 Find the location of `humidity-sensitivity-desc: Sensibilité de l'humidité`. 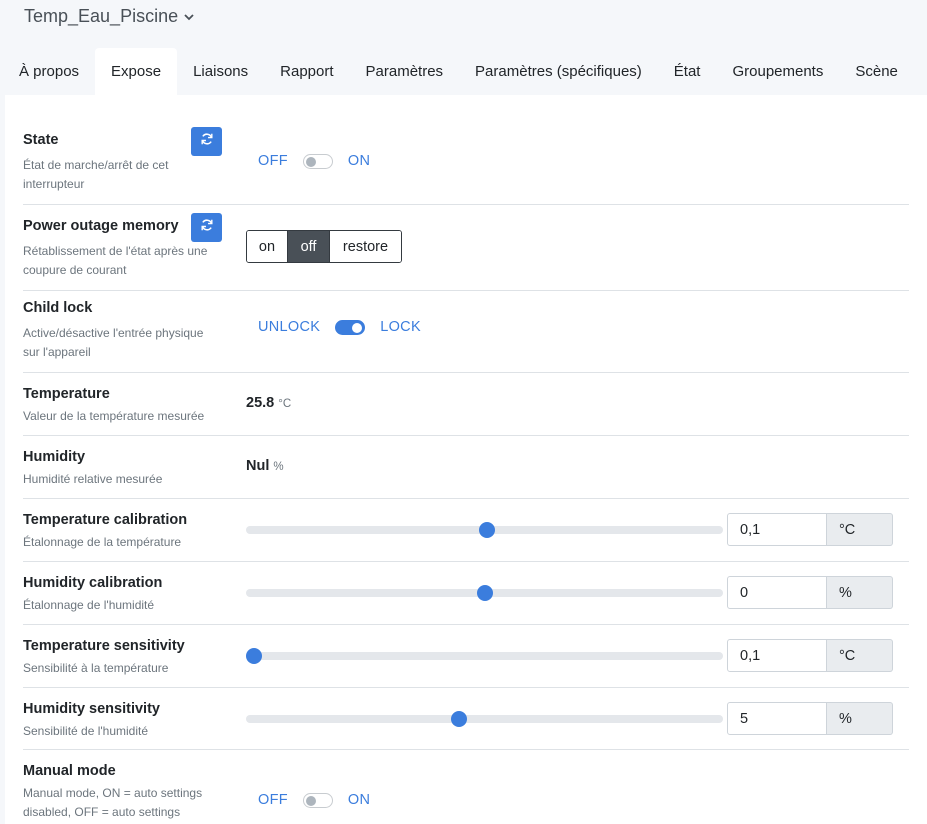

humidity-sensitivity-desc: Sensibilité de l'humidité is located at coordinates (86, 731).